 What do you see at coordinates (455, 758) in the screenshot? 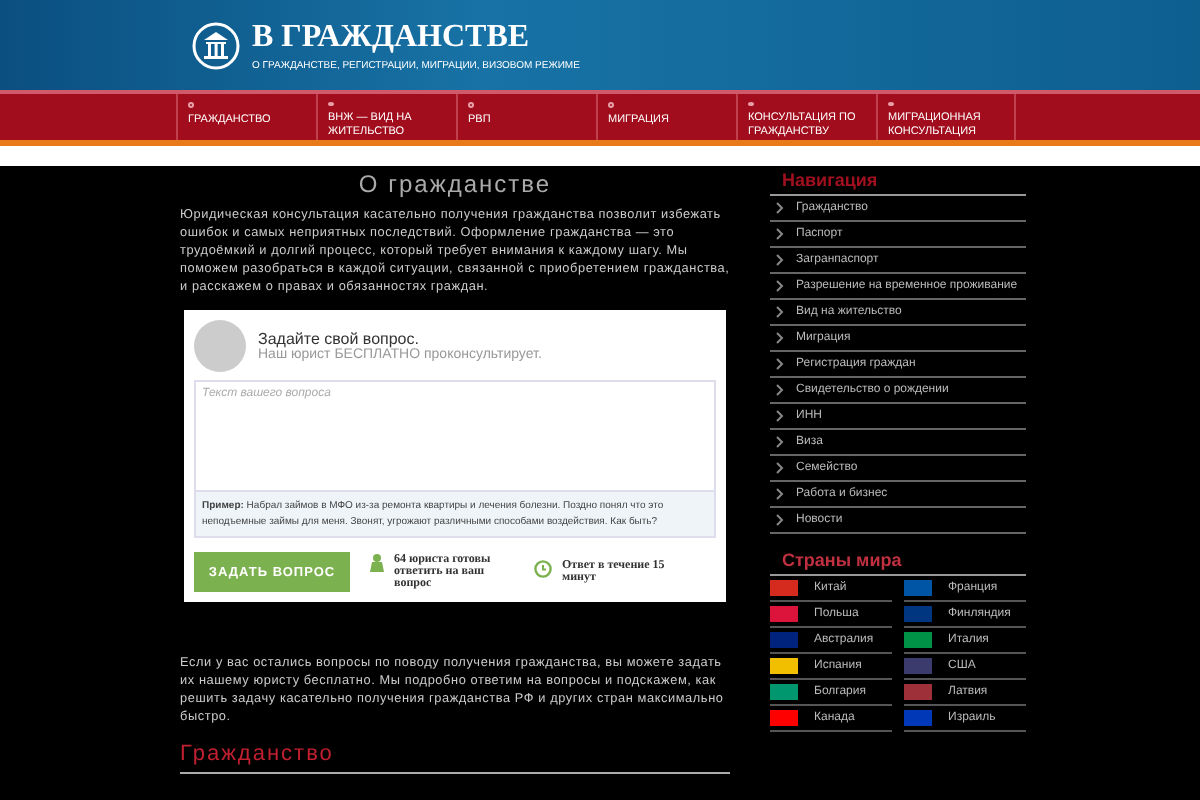
I see `section-heading: Гражданство` at bounding box center [455, 758].